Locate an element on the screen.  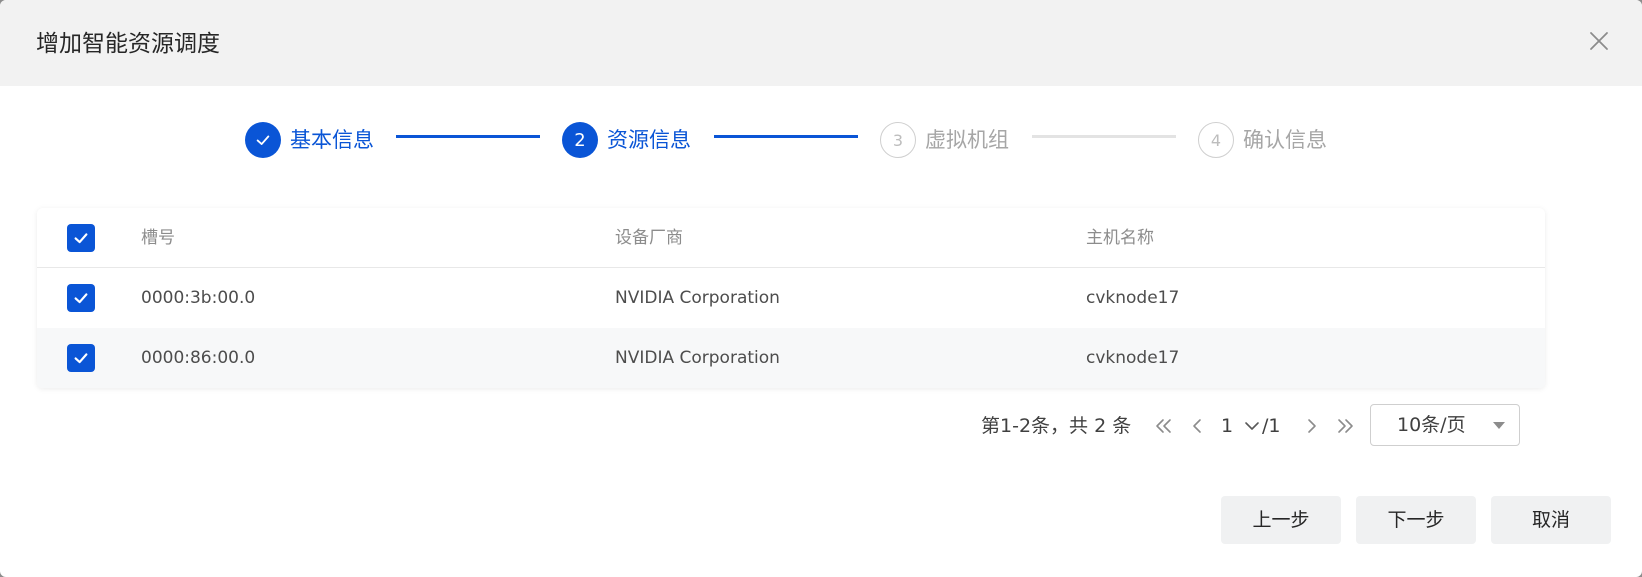
first-page-icon is located at coordinates (1163, 426).